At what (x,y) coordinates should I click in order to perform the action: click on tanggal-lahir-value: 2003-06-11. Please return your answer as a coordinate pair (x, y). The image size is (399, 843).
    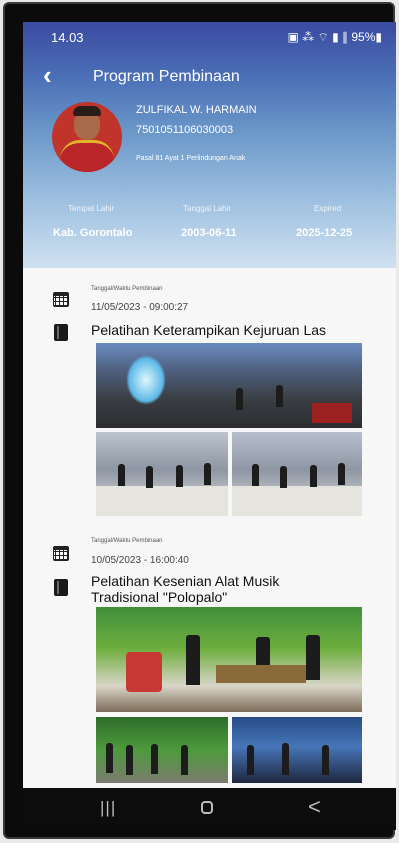
    Looking at the image, I should click on (209, 233).